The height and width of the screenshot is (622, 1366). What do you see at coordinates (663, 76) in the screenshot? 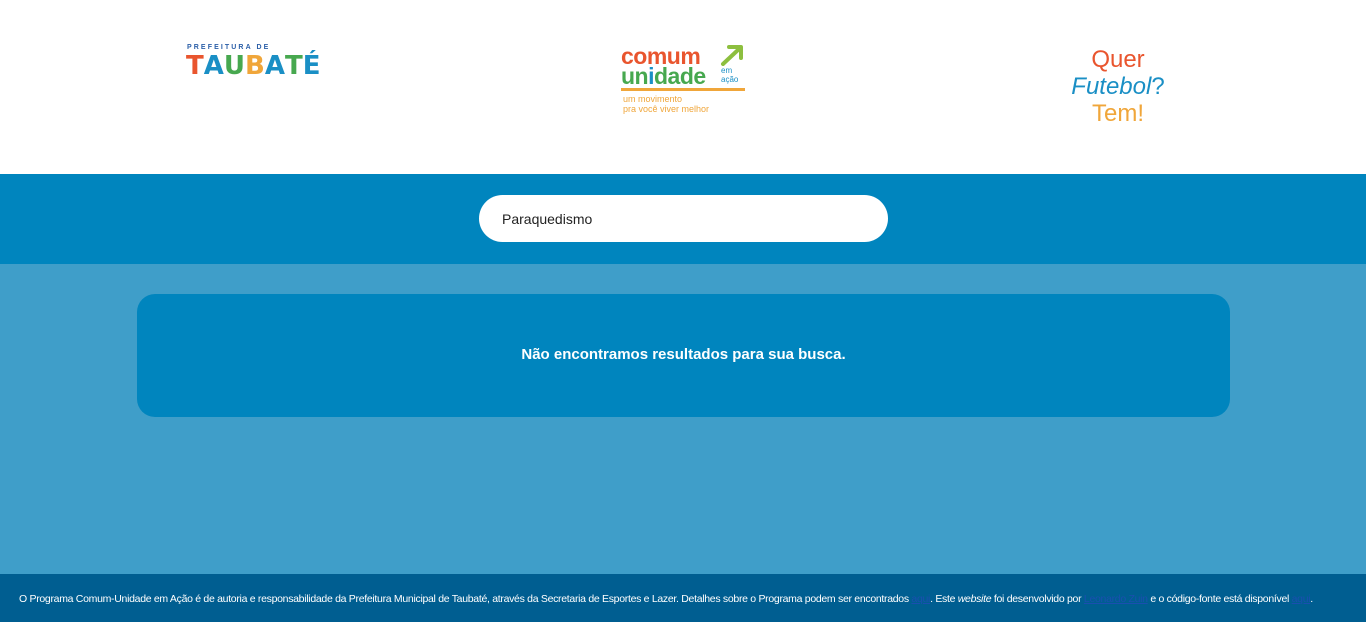
I see `logo-line-unidade: unidade` at bounding box center [663, 76].